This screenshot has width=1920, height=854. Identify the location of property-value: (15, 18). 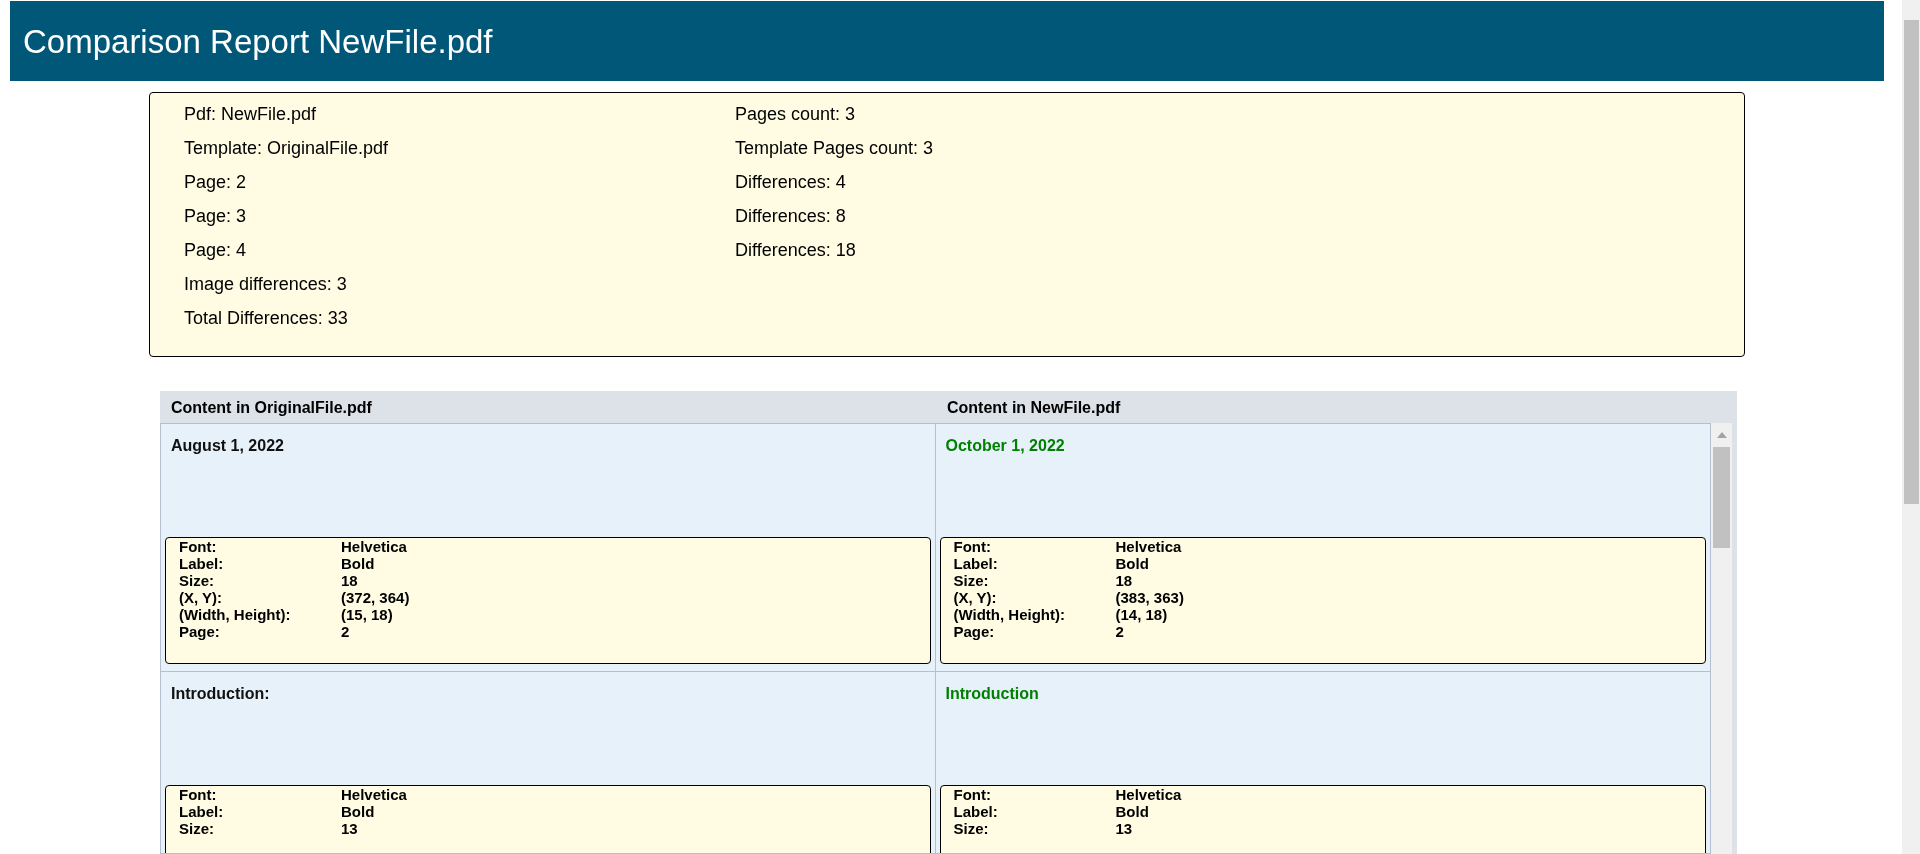
(367, 614).